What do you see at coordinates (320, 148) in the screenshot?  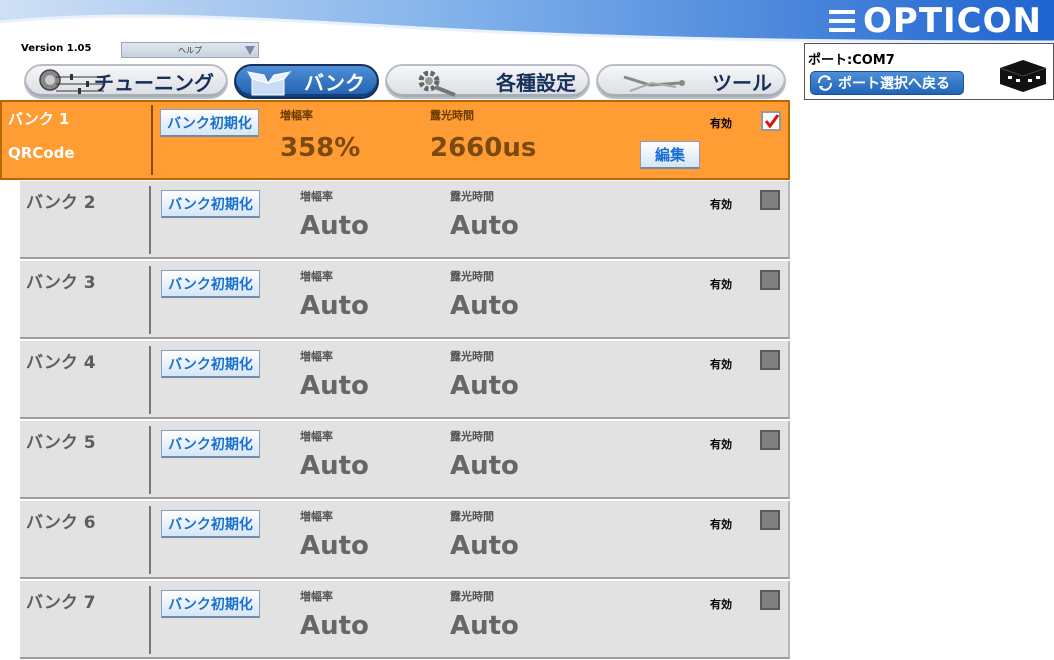 I see `gain-value: 358%` at bounding box center [320, 148].